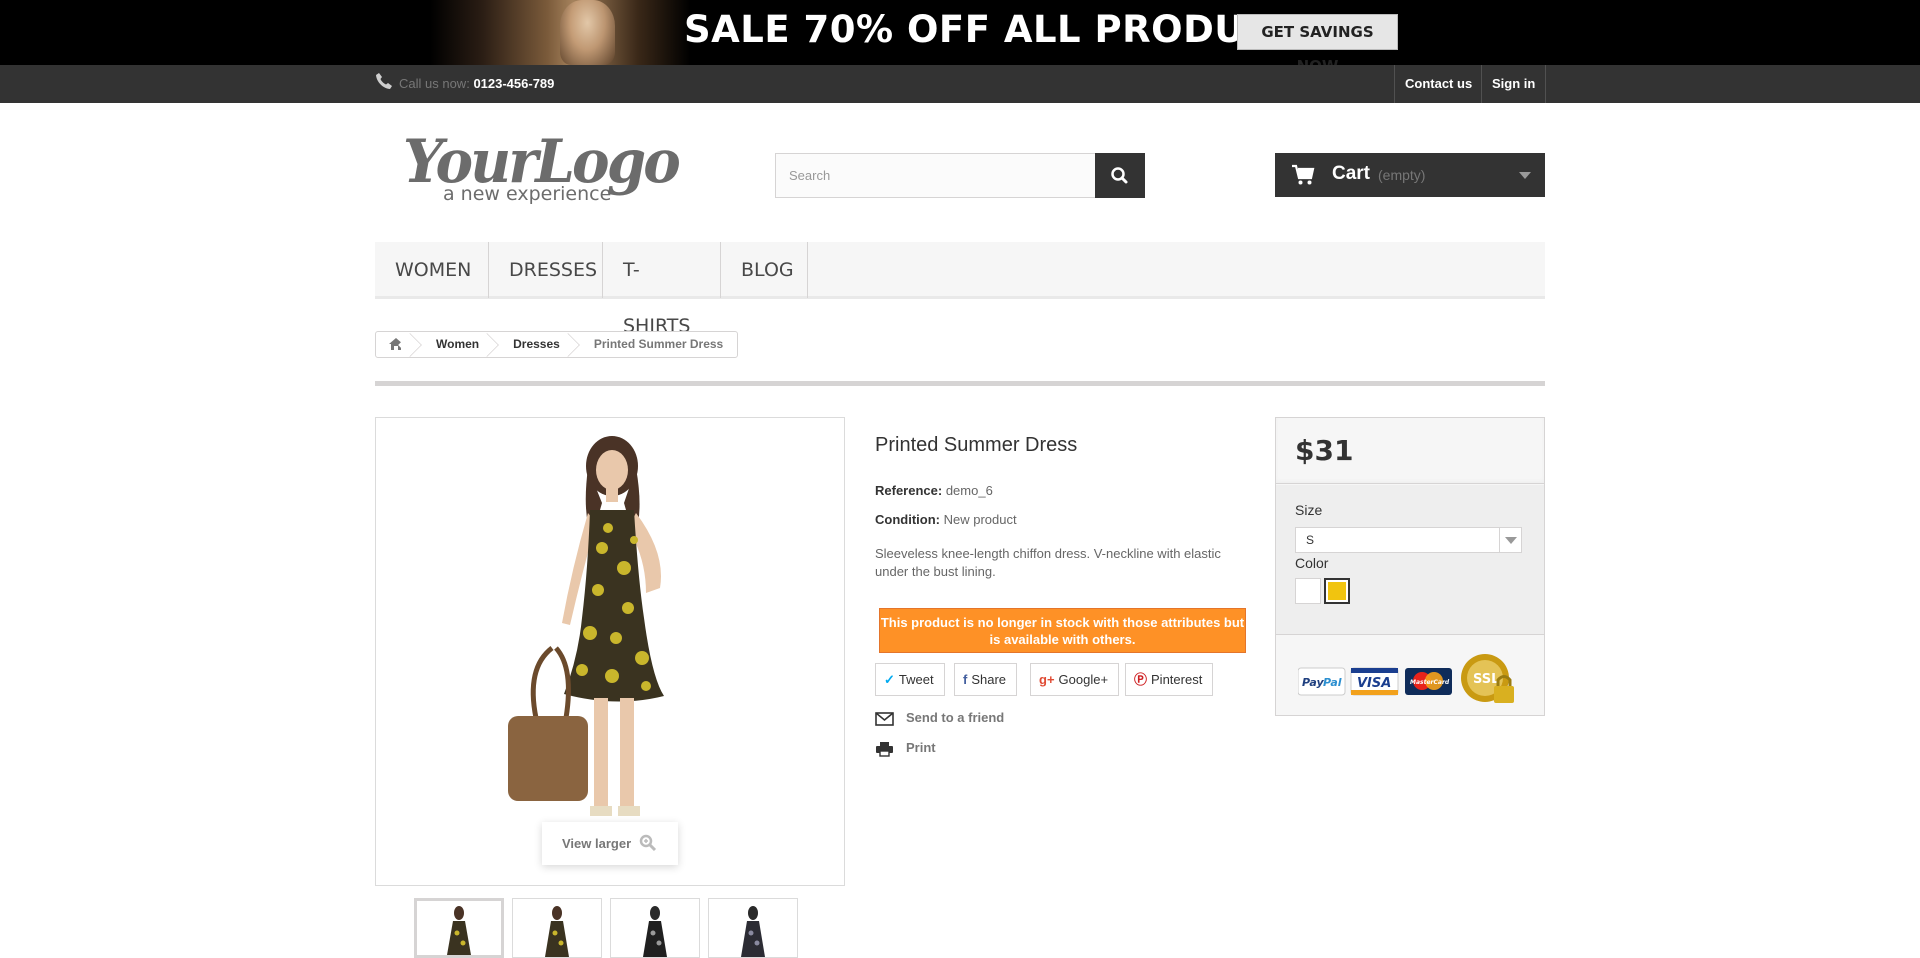 This screenshot has width=1920, height=958. I want to click on envelope-icon, so click(884, 718).